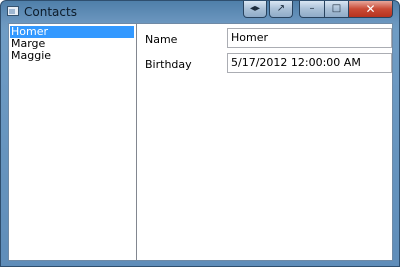  I want to click on arrows-icon: ◂▸, so click(255, 8).